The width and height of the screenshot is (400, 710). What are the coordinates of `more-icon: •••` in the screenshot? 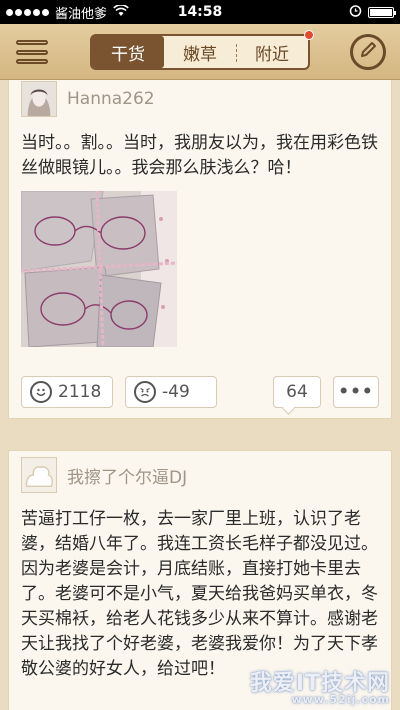 It's located at (356, 392).